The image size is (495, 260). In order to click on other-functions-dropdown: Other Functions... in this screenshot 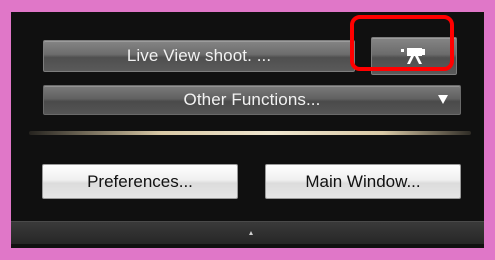, I will do `click(252, 100)`.